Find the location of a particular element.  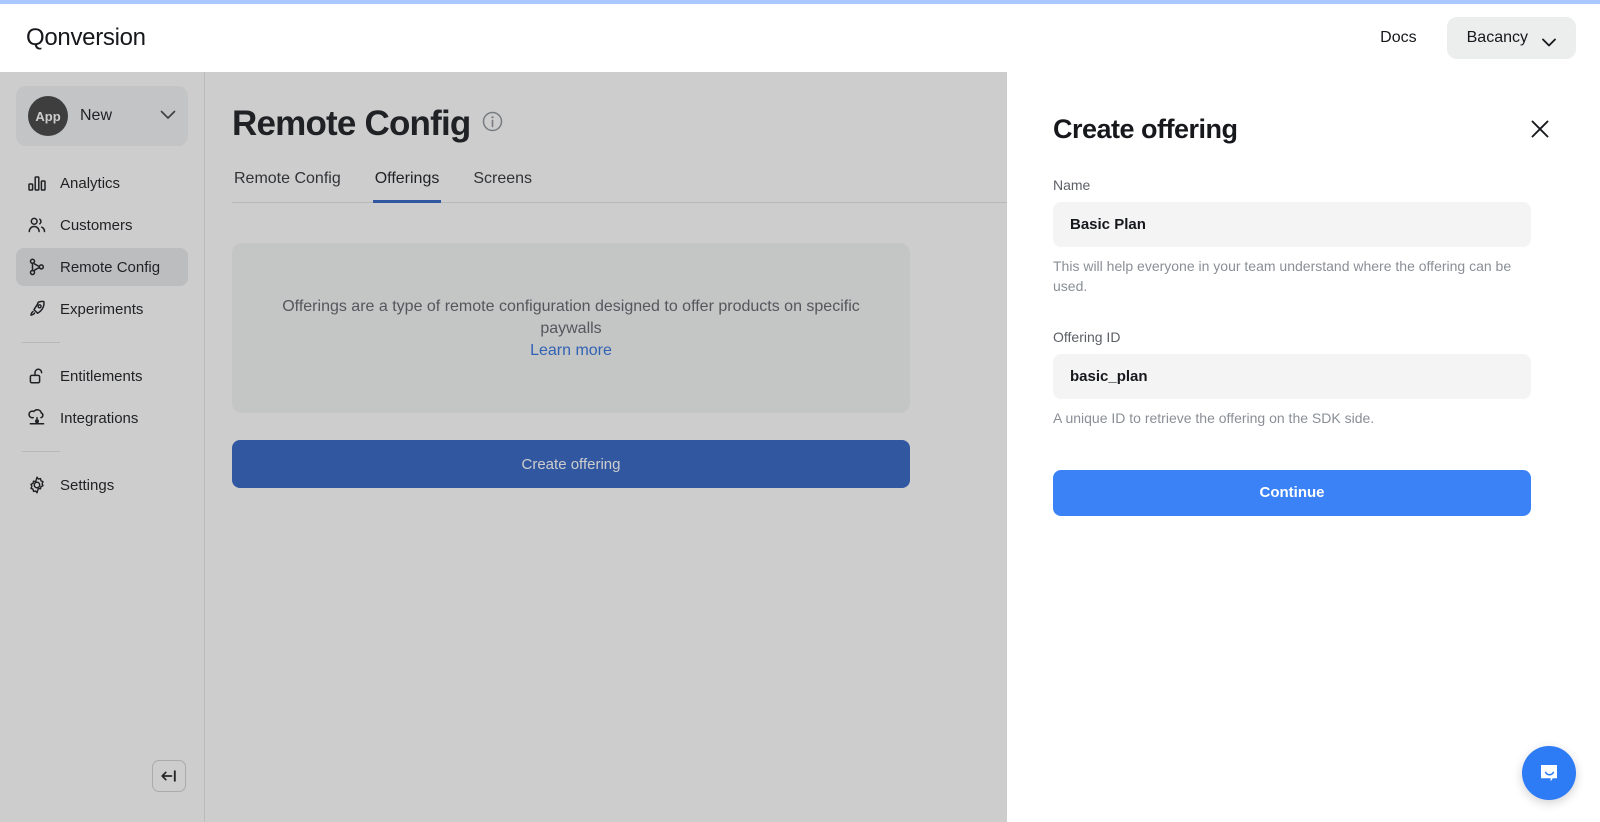

continue-button: Continue is located at coordinates (1292, 492).